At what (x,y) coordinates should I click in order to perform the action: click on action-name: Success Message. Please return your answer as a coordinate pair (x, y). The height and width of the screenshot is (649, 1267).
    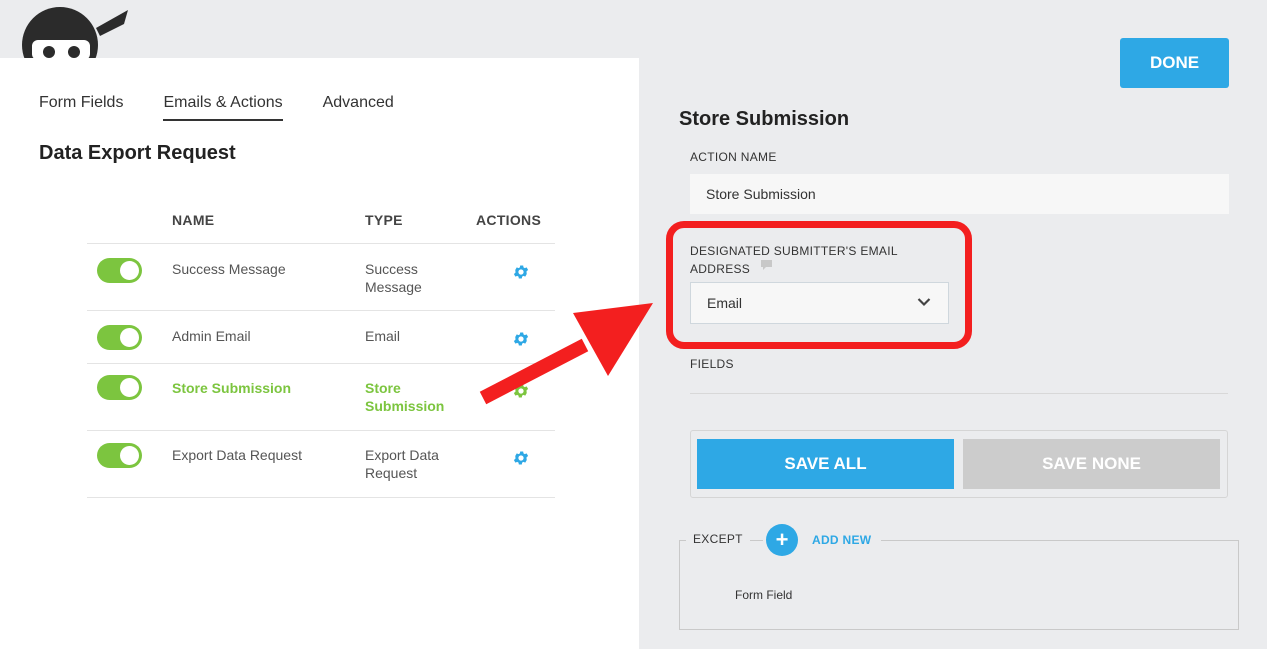
    Looking at the image, I should click on (262, 269).